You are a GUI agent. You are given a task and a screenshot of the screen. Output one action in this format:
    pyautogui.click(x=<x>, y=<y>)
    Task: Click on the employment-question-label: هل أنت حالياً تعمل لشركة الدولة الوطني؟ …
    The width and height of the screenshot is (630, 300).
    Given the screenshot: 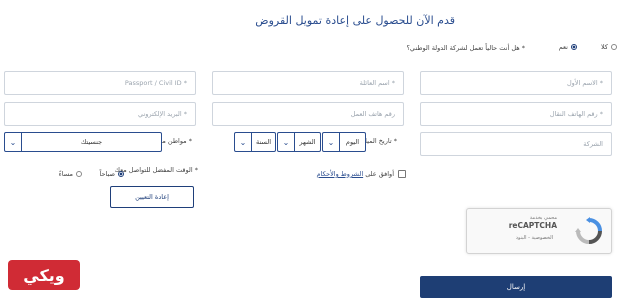 What is the action you would take?
    pyautogui.click(x=465, y=48)
    